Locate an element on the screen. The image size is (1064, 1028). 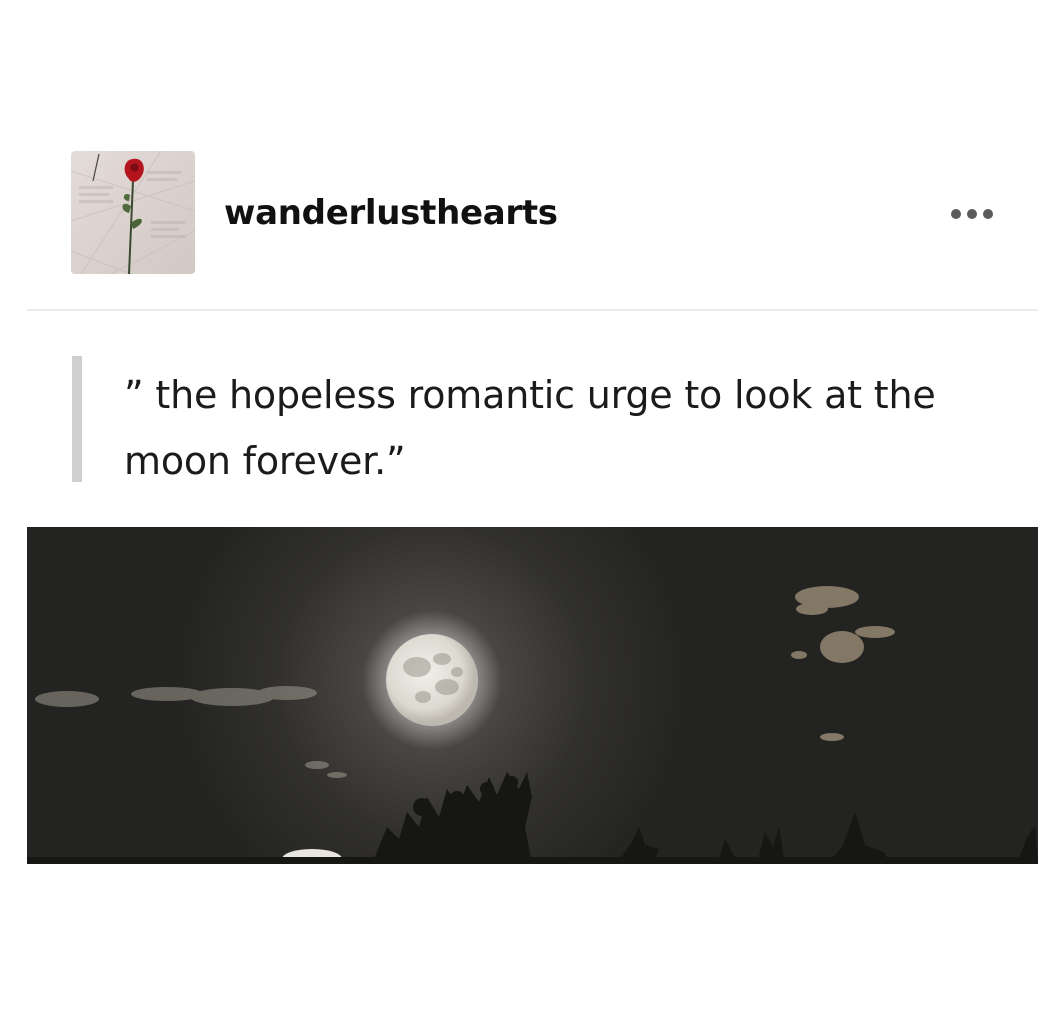
rose-icon is located at coordinates (133, 212).